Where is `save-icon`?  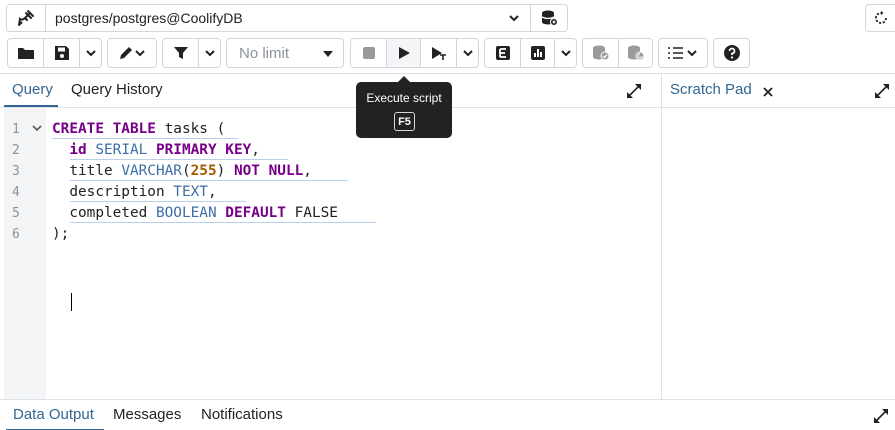
save-icon is located at coordinates (61, 53).